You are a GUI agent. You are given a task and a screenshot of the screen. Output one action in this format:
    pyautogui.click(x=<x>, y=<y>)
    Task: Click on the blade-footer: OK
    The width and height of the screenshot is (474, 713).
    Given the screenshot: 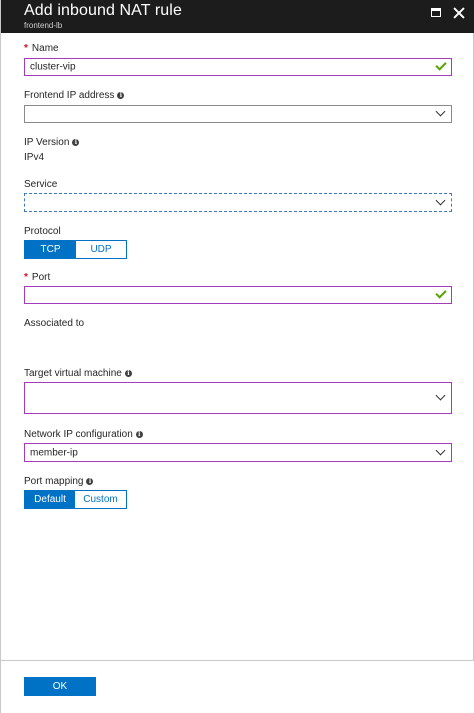 What is the action you would take?
    pyautogui.click(x=237, y=686)
    